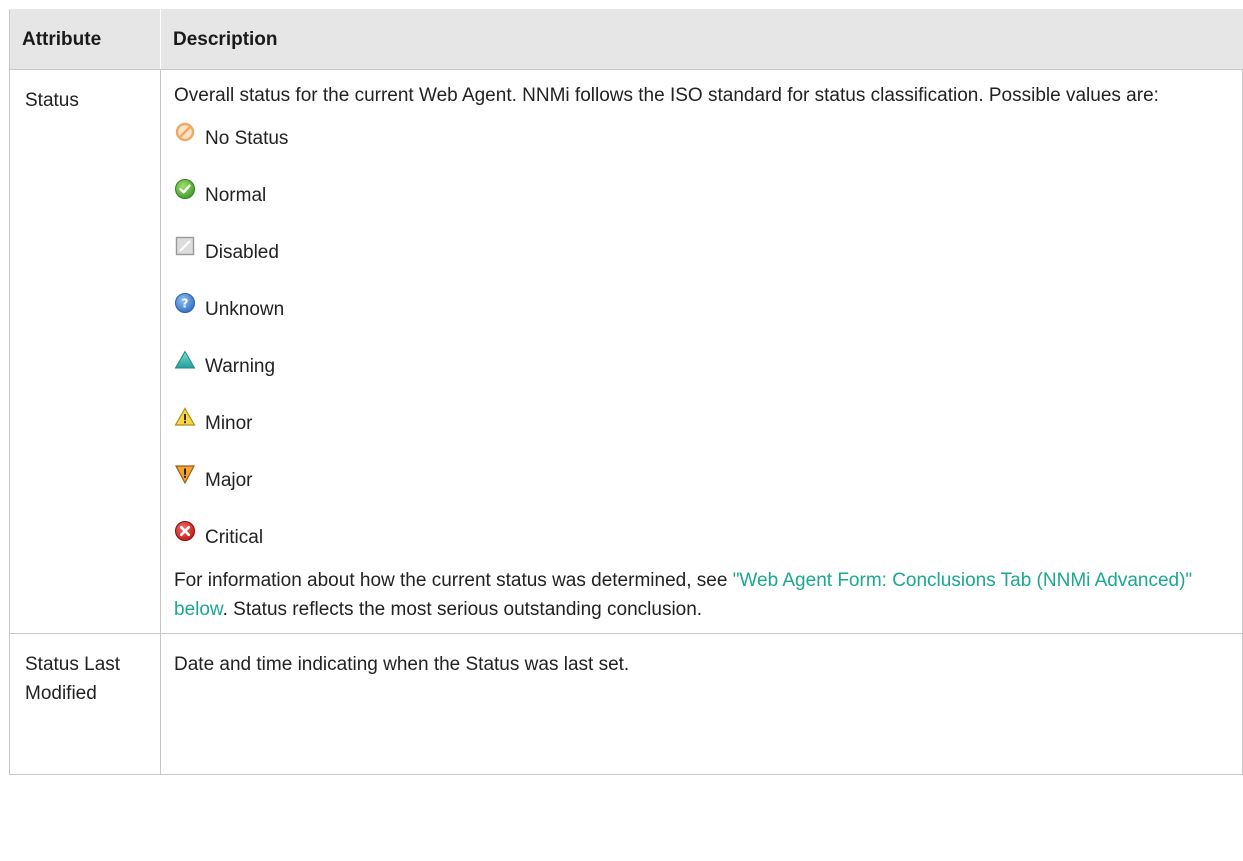 The image size is (1243, 861). I want to click on attribute-cell-status-last-modified: Status Last Modified, so click(85, 704).